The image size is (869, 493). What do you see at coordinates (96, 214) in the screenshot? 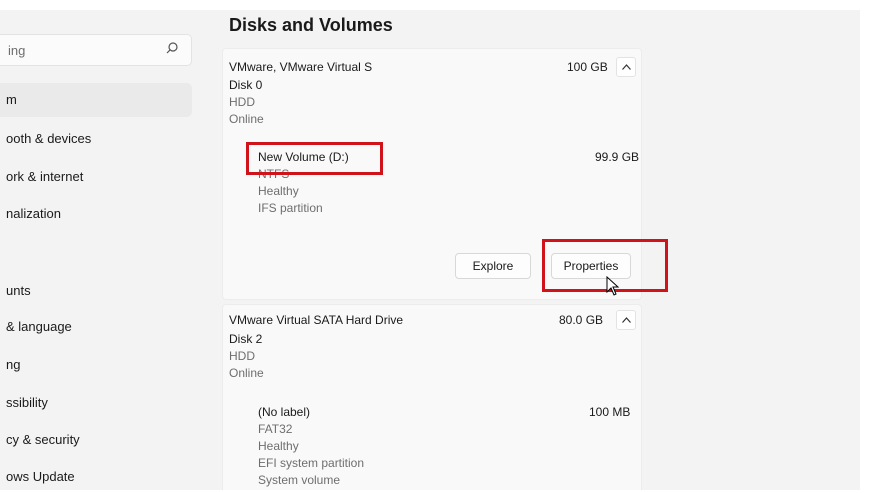
I see `sidebar-item-personalization: nalization` at bounding box center [96, 214].